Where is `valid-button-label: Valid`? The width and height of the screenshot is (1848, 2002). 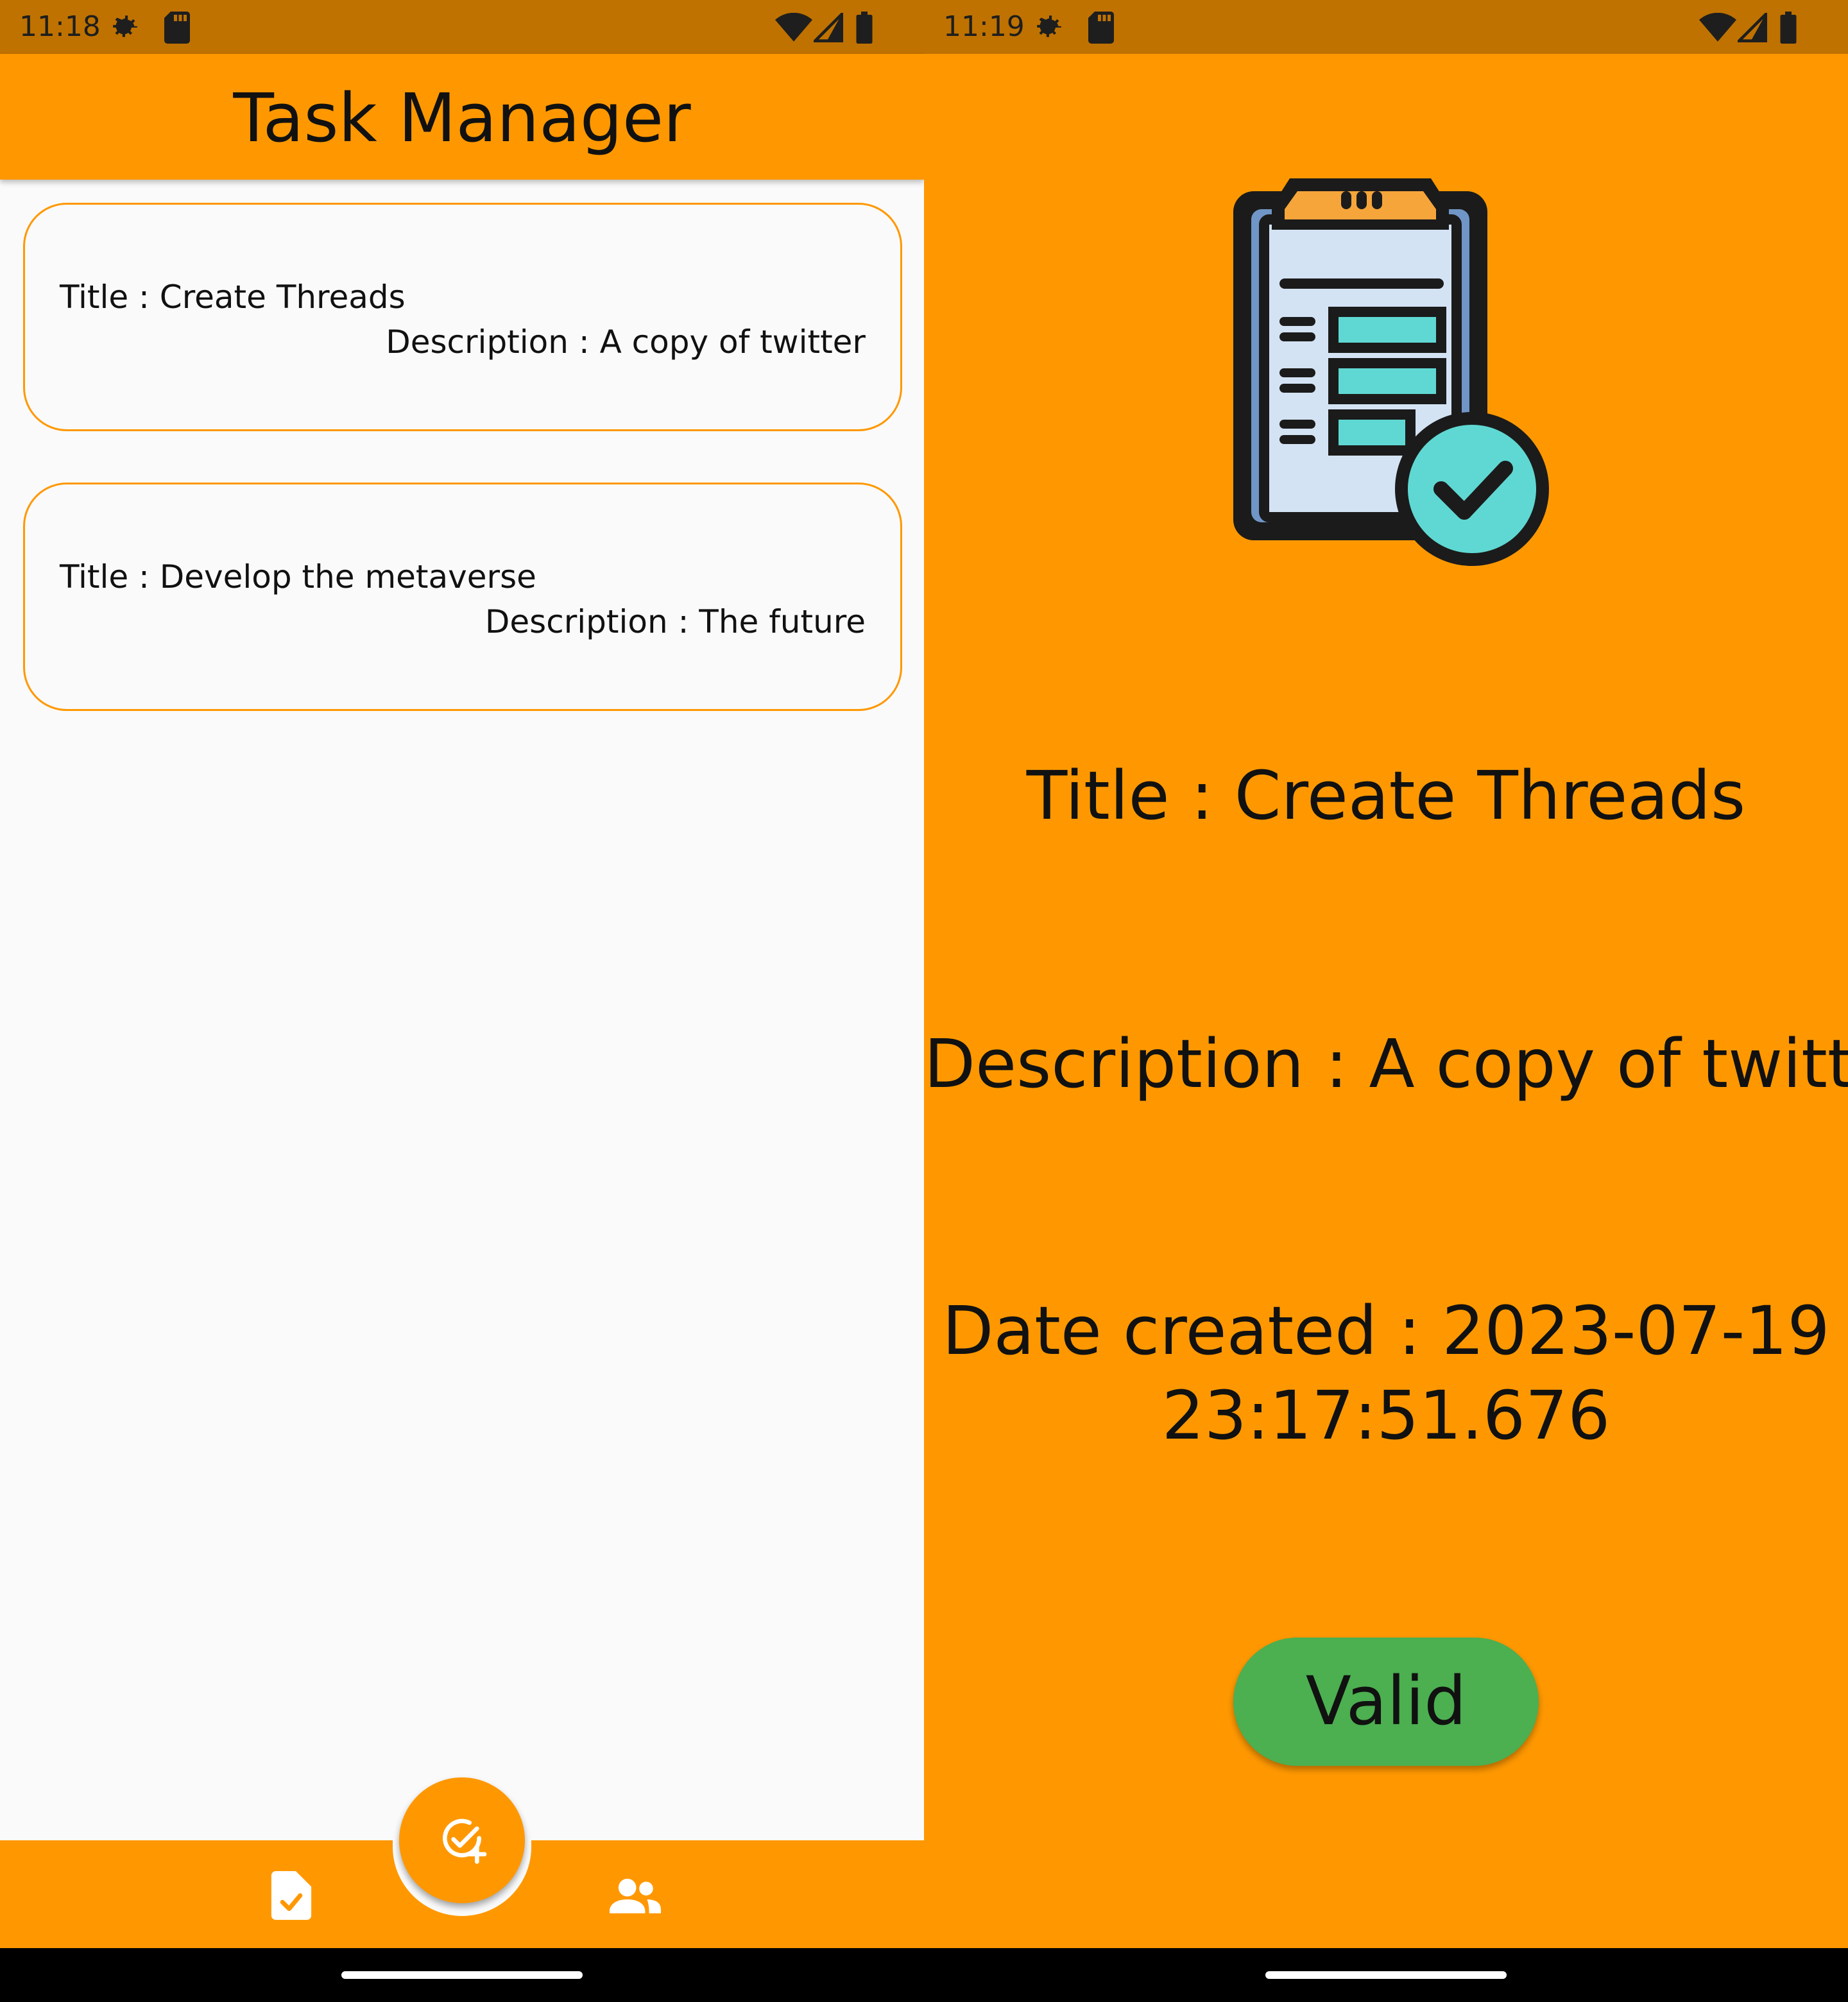
valid-button-label: Valid is located at coordinates (1386, 1701).